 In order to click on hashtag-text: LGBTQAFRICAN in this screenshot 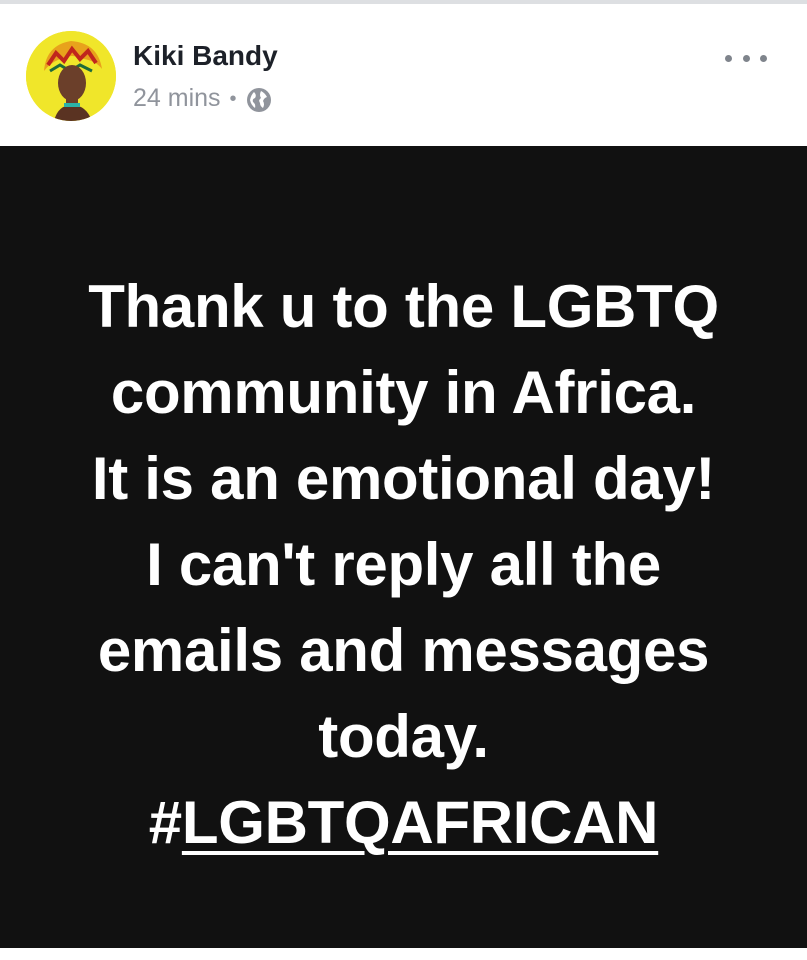, I will do `click(420, 822)`.